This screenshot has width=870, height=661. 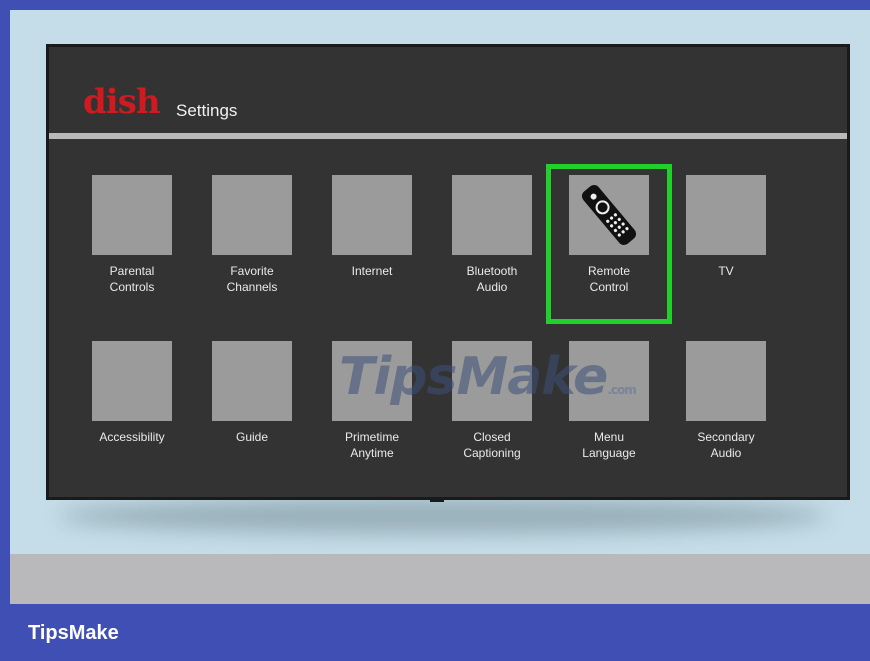 What do you see at coordinates (492, 215) in the screenshot?
I see `bluetooth-audio-icon` at bounding box center [492, 215].